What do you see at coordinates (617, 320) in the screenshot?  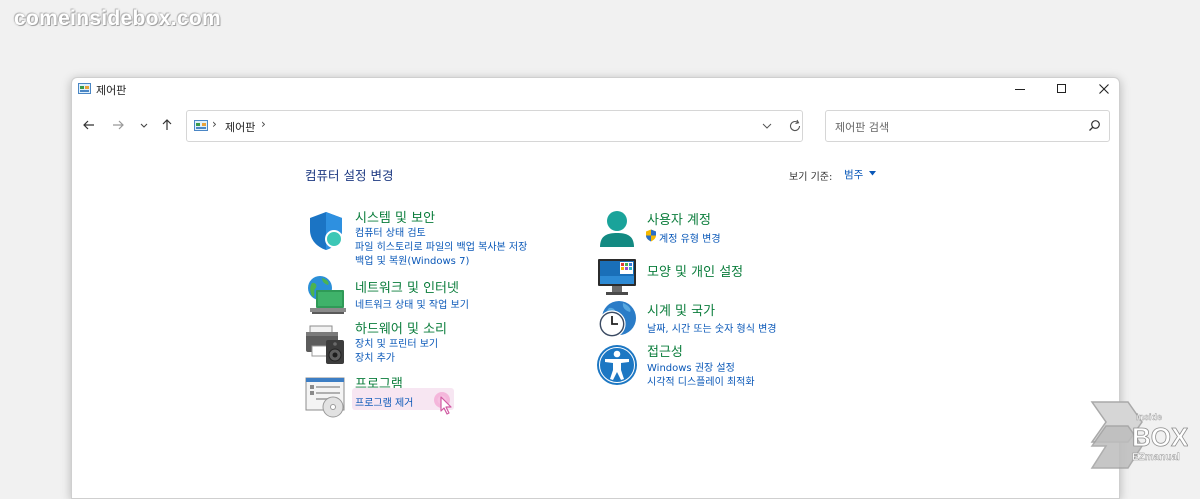 I see `clock-globe-icon` at bounding box center [617, 320].